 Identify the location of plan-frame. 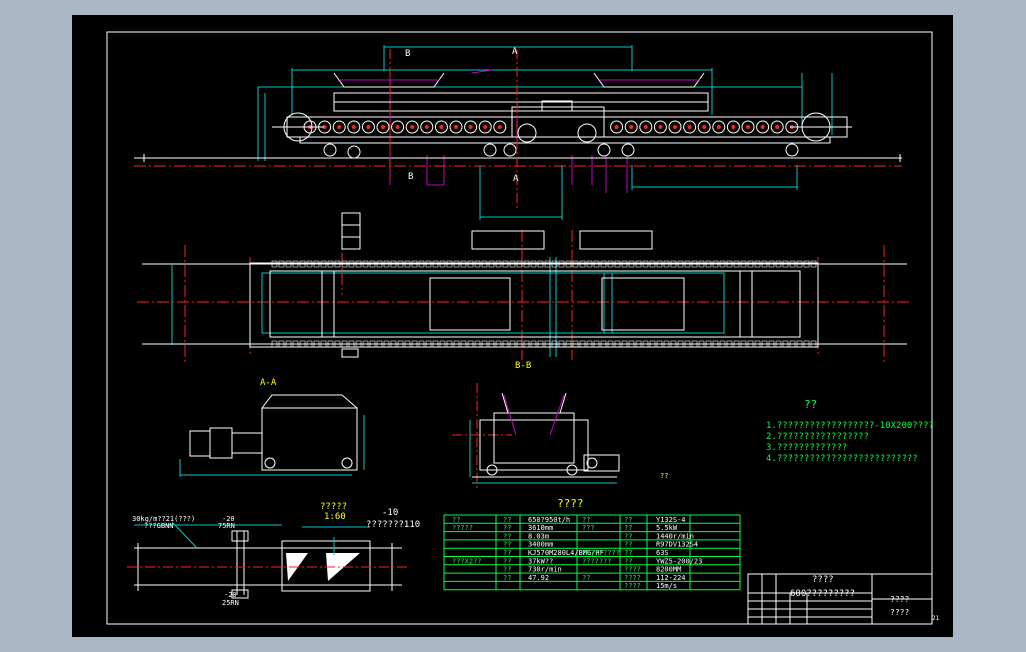
(524, 305).